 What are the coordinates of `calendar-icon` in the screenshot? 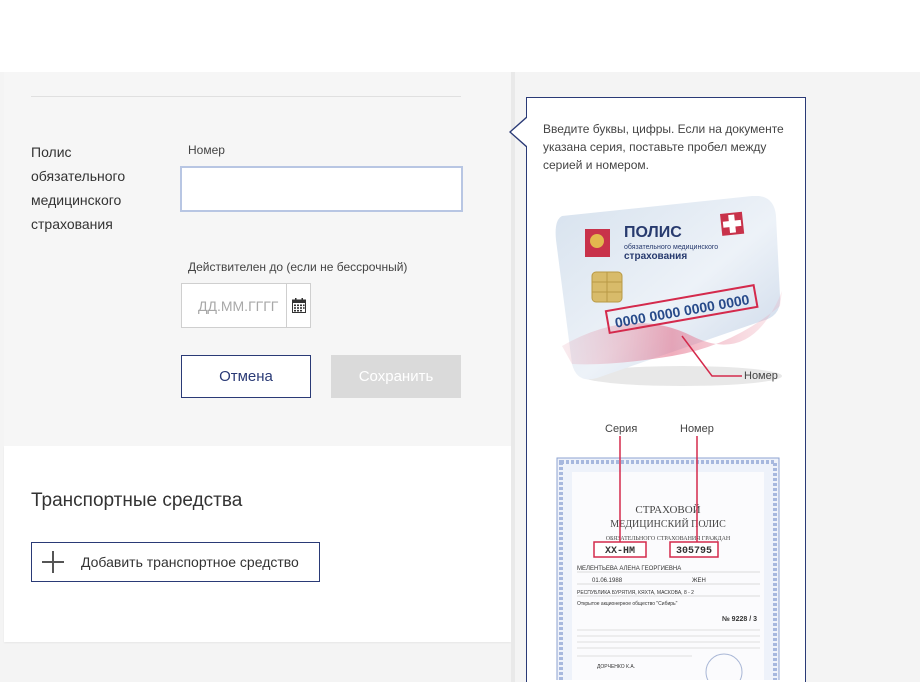 It's located at (298, 305).